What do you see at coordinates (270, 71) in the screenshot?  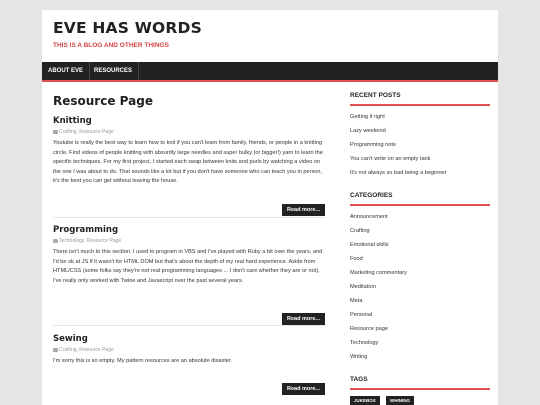 I see `main-navigation: ABOUT EVE RESOURCES` at bounding box center [270, 71].